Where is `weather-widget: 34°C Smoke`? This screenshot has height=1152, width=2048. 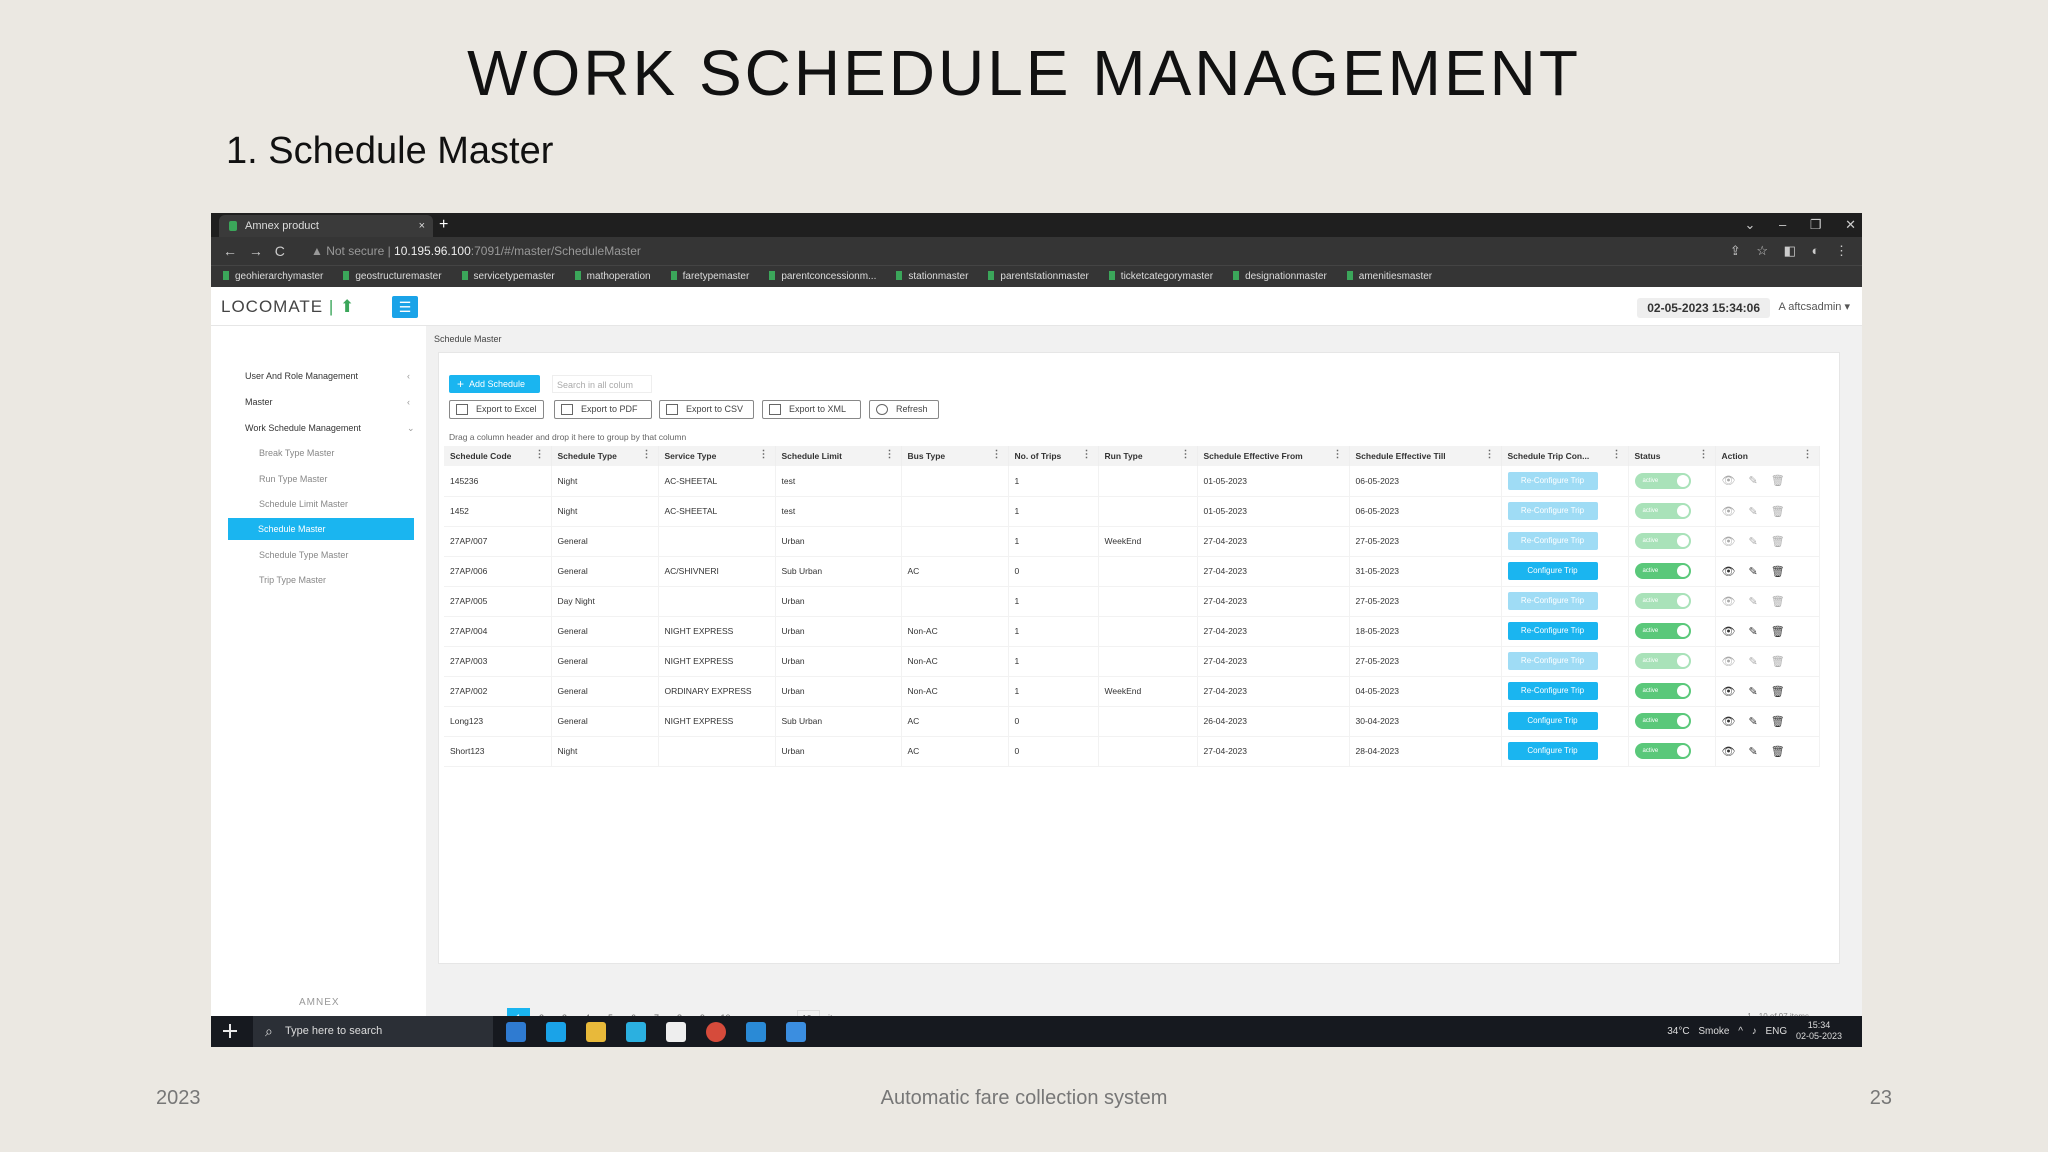
weather-widget: 34°C Smoke is located at coordinates (1698, 1031).